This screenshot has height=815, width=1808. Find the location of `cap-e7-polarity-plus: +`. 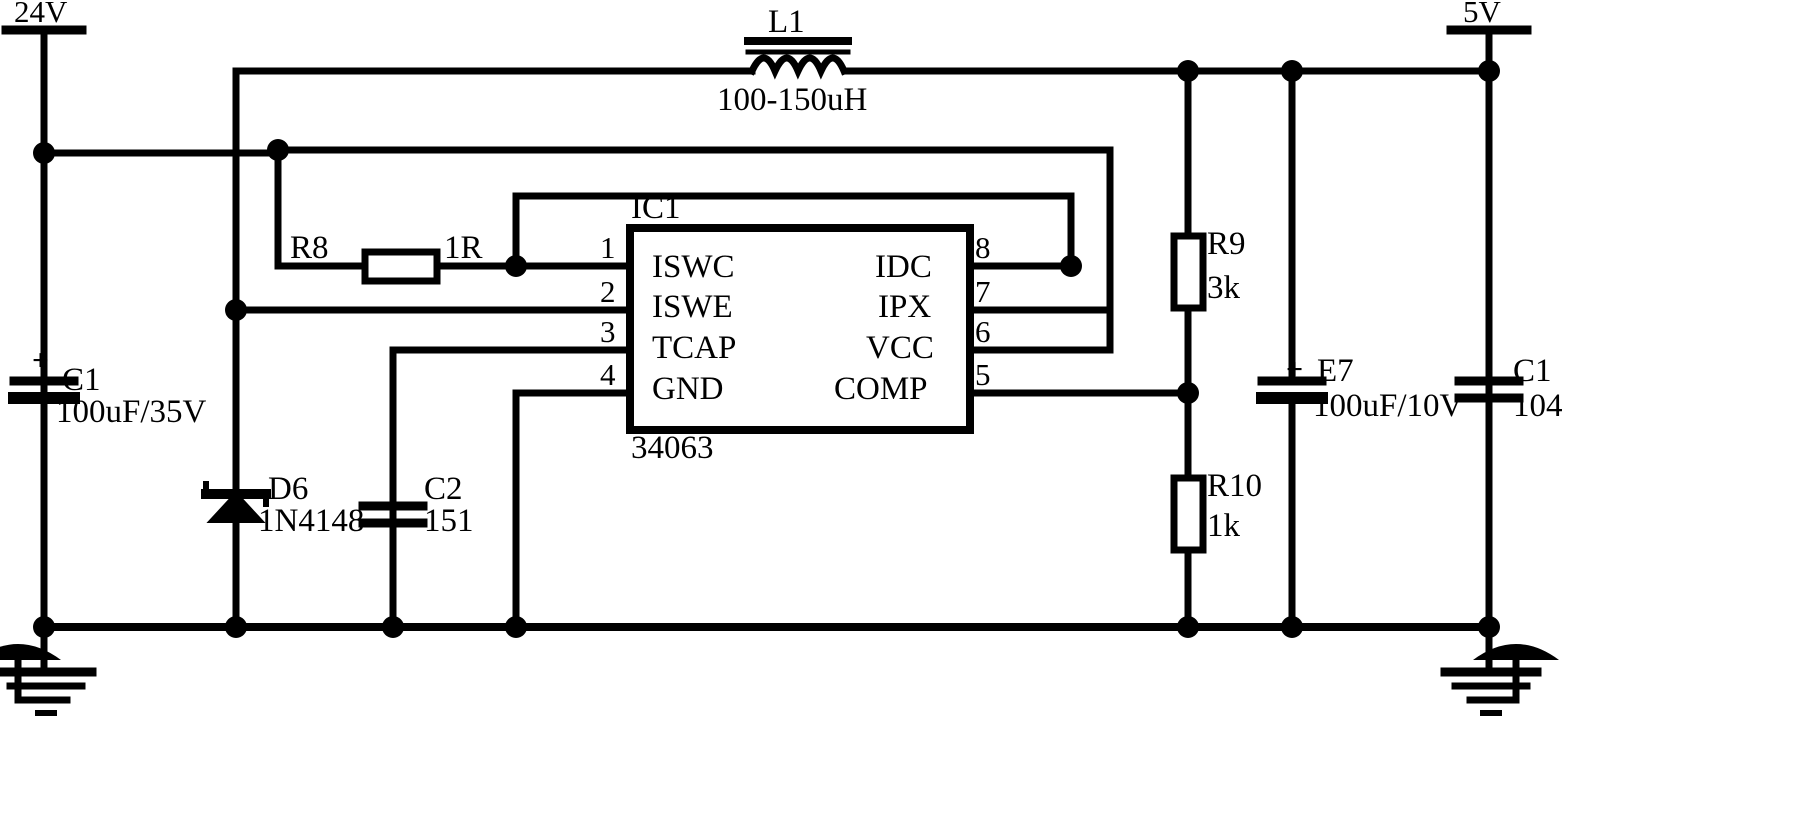

cap-e7-polarity-plus: + is located at coordinates (1295, 369).